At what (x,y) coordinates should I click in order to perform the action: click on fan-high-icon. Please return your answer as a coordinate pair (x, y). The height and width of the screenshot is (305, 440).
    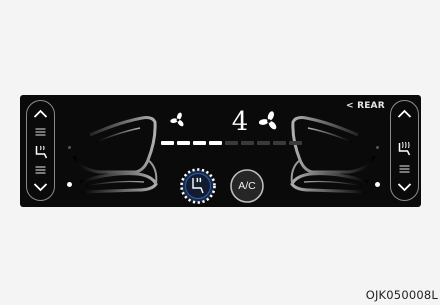
    Looking at the image, I should click on (269, 121).